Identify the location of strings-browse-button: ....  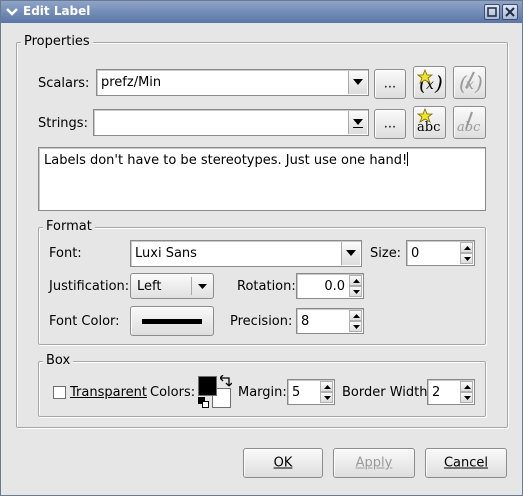
(390, 124).